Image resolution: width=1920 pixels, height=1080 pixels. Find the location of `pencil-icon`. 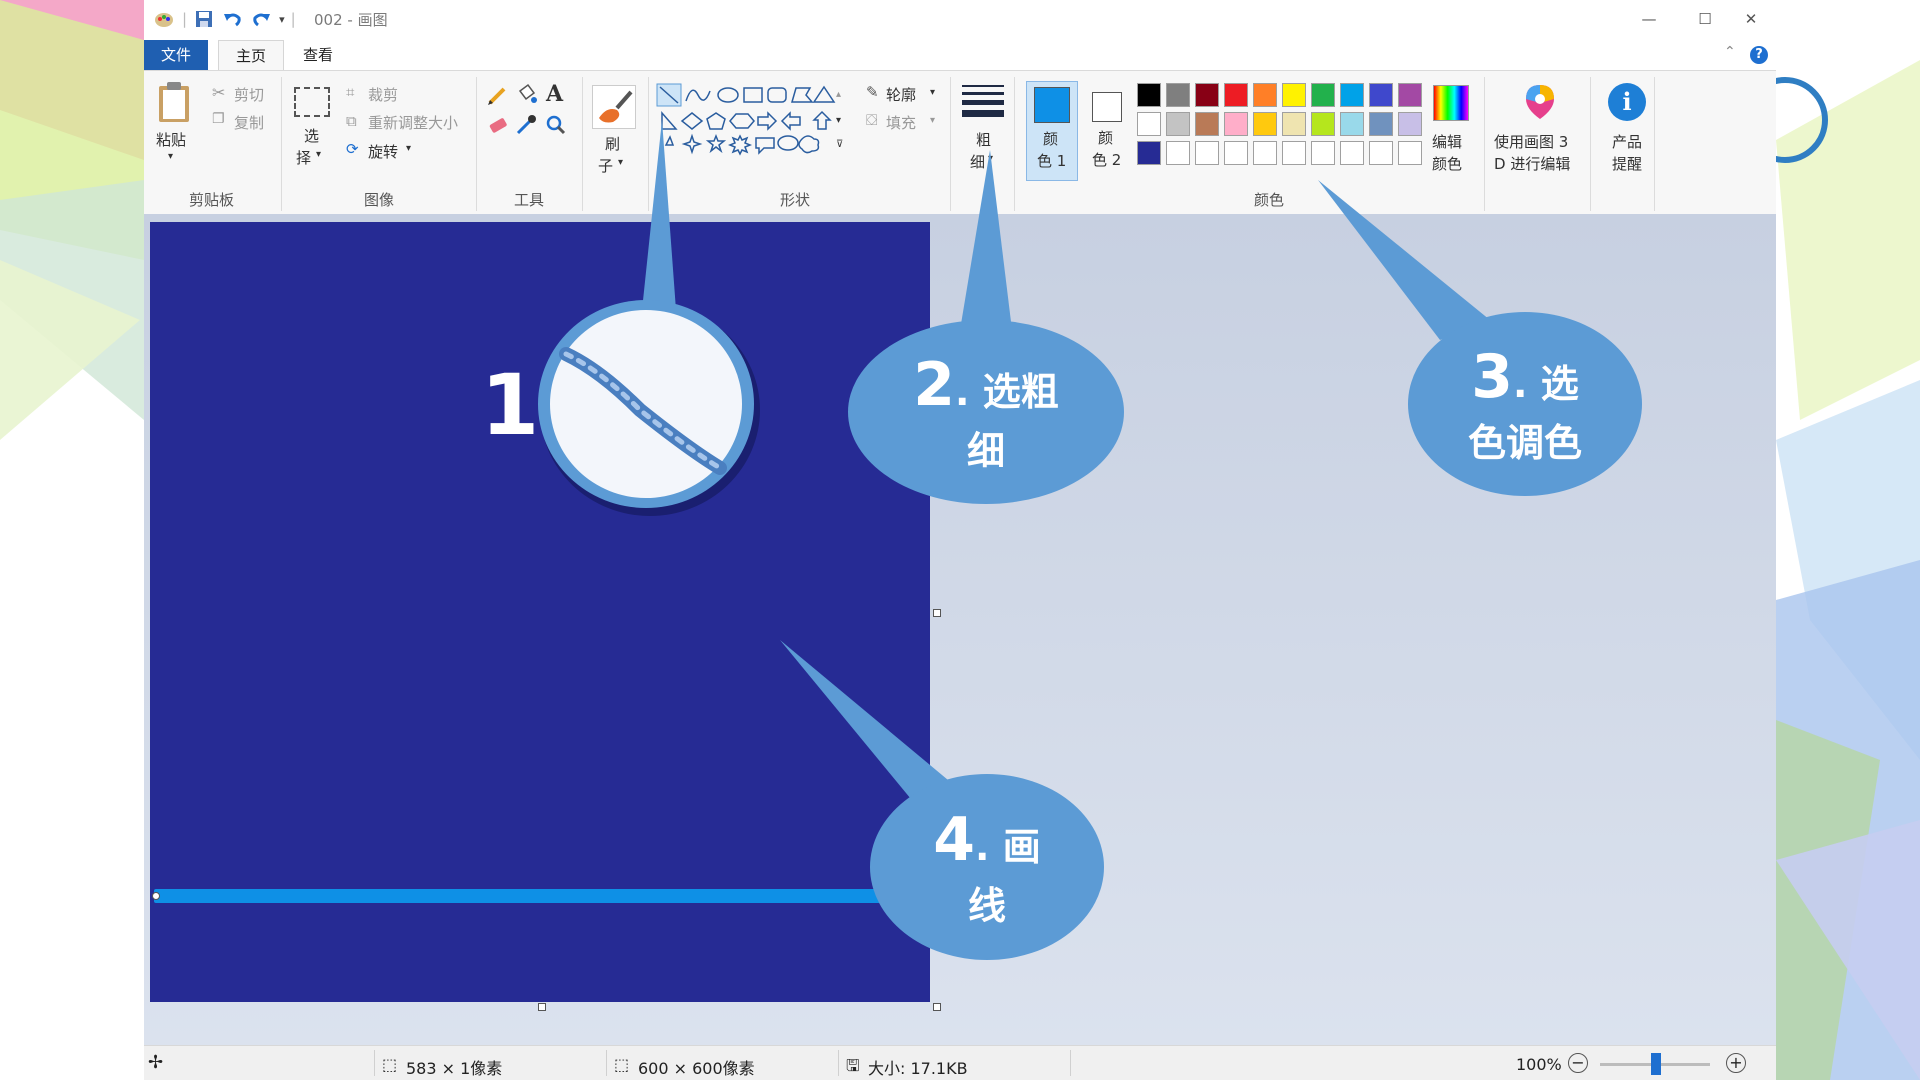

pencil-icon is located at coordinates (498, 95).